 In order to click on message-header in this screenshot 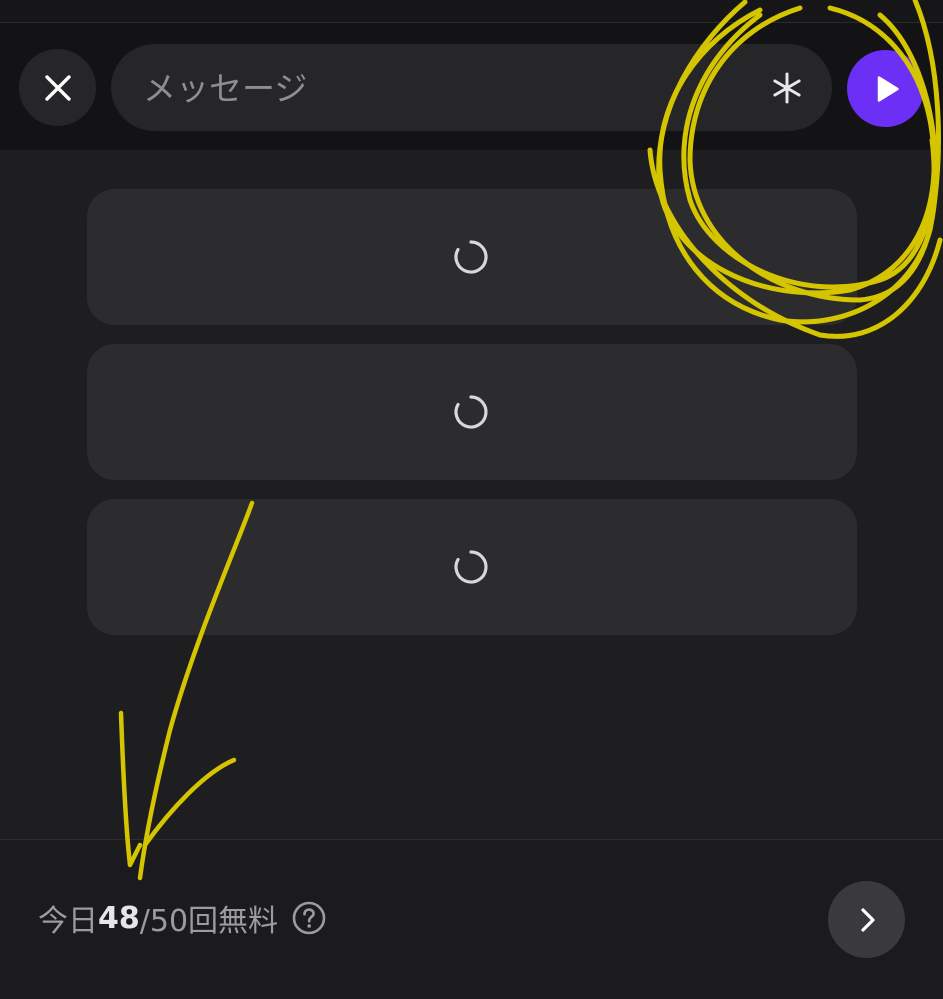, I will do `click(471, 86)`.